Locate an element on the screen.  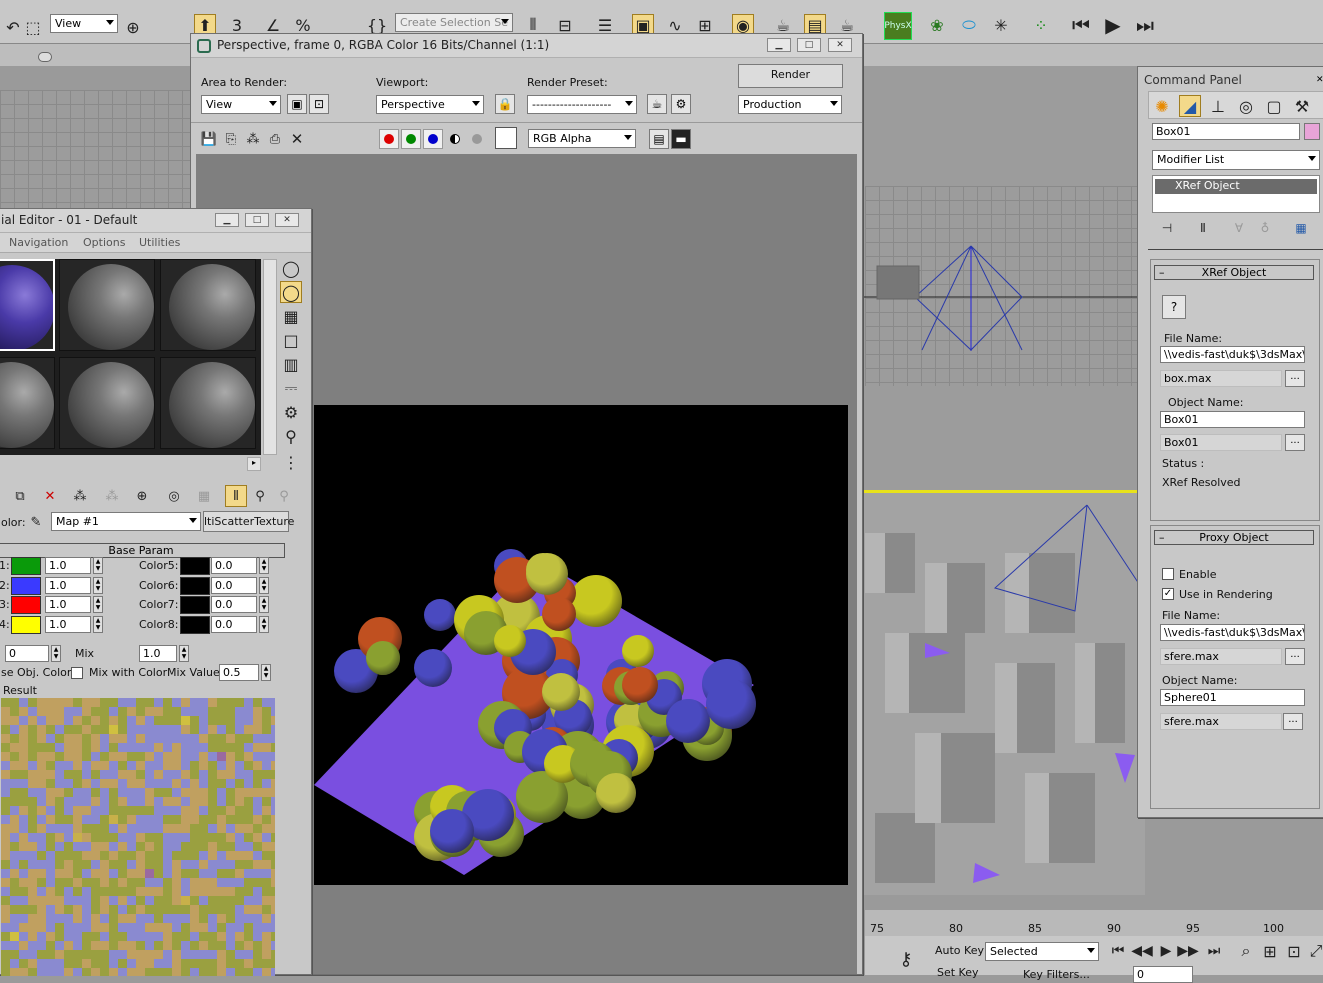
close-icon: ✕ is located at coordinates (1319, 80).